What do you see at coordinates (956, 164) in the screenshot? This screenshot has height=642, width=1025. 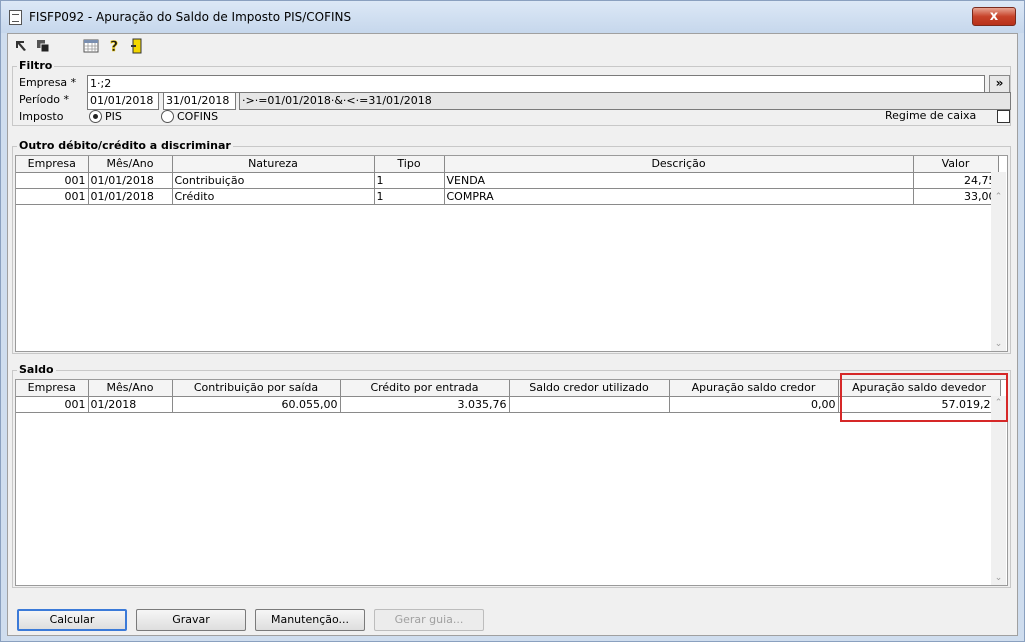 I see `col-valor: Valor` at bounding box center [956, 164].